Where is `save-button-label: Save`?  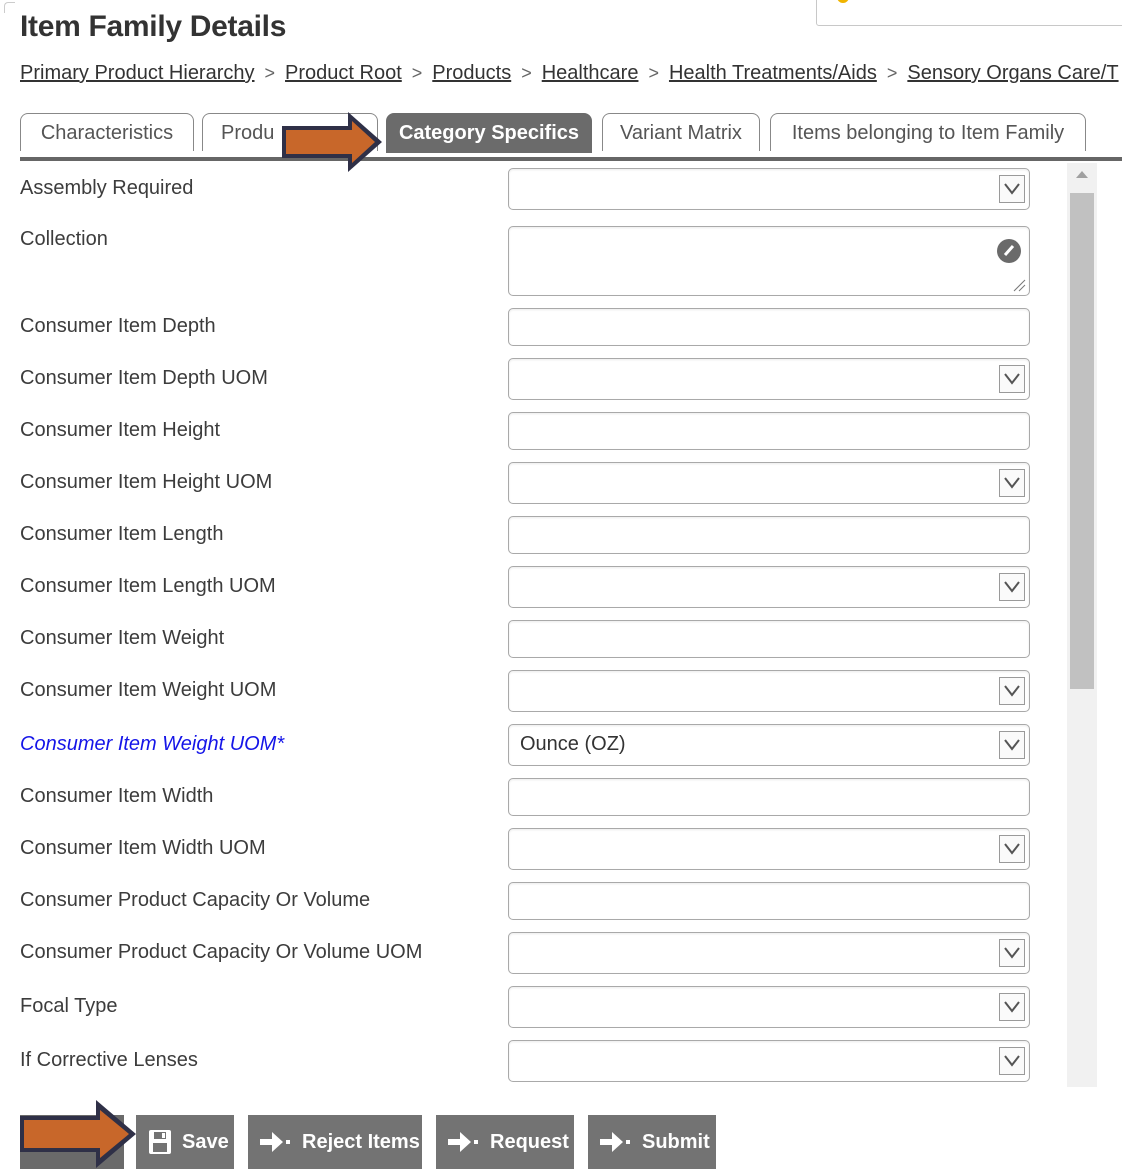
save-button-label: Save is located at coordinates (205, 1142).